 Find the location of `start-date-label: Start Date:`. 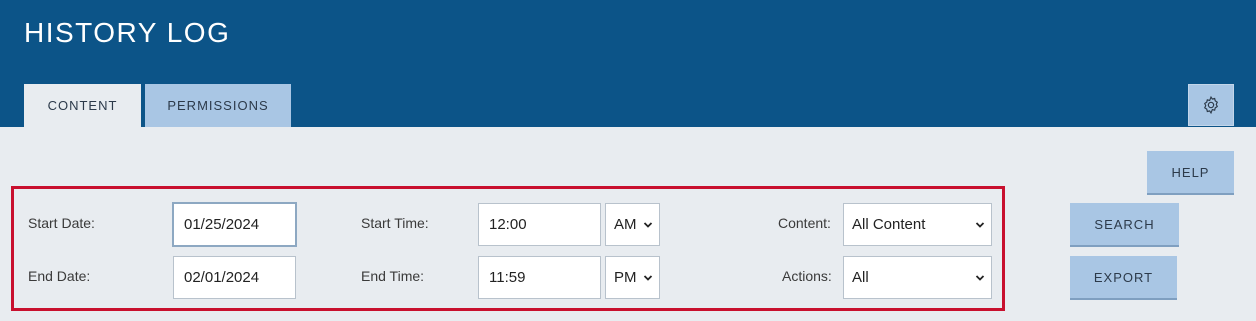

start-date-label: Start Date: is located at coordinates (61, 223).